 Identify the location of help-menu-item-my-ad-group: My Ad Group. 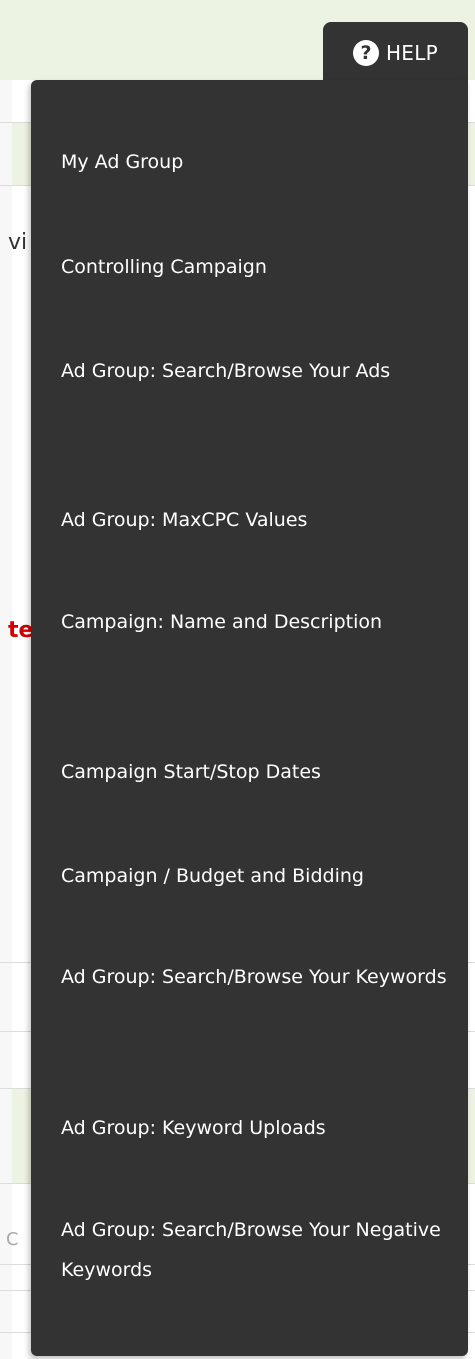
(258, 162).